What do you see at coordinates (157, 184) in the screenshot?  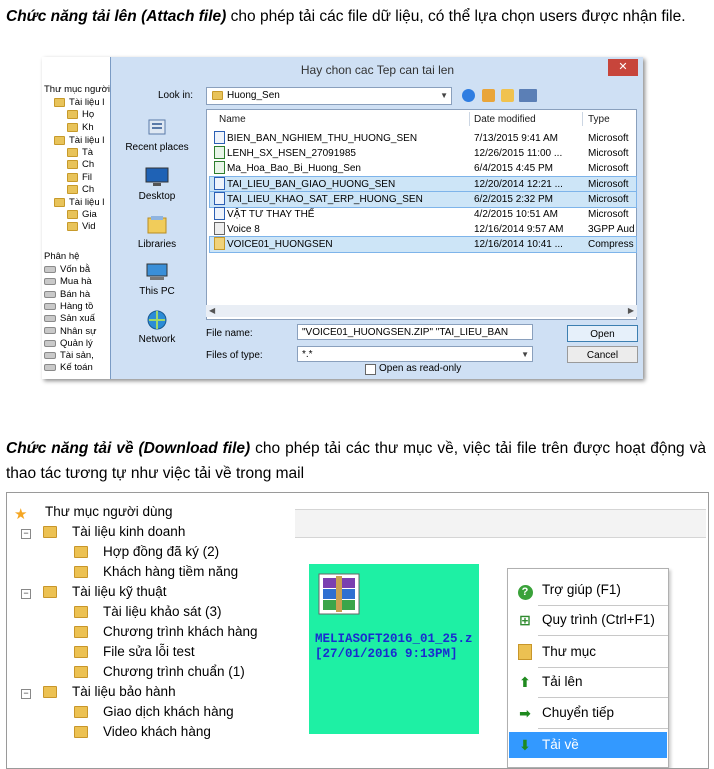 I see `place-desktop: Desktop` at bounding box center [157, 184].